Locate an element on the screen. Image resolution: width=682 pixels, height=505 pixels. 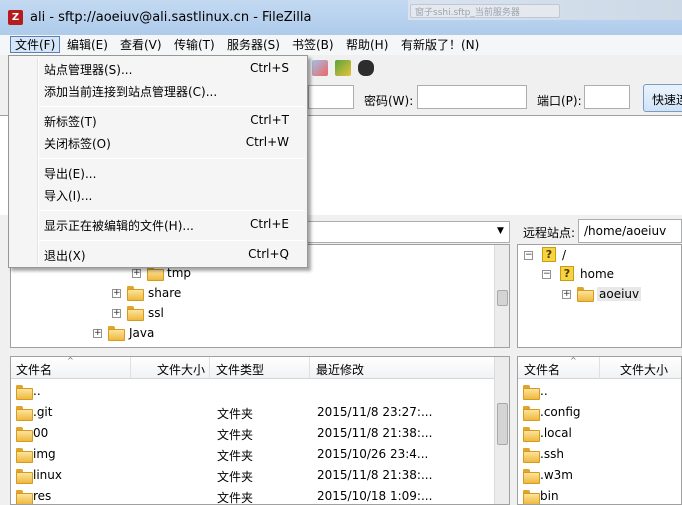
menu-help: 帮助(H) is located at coordinates (367, 45).